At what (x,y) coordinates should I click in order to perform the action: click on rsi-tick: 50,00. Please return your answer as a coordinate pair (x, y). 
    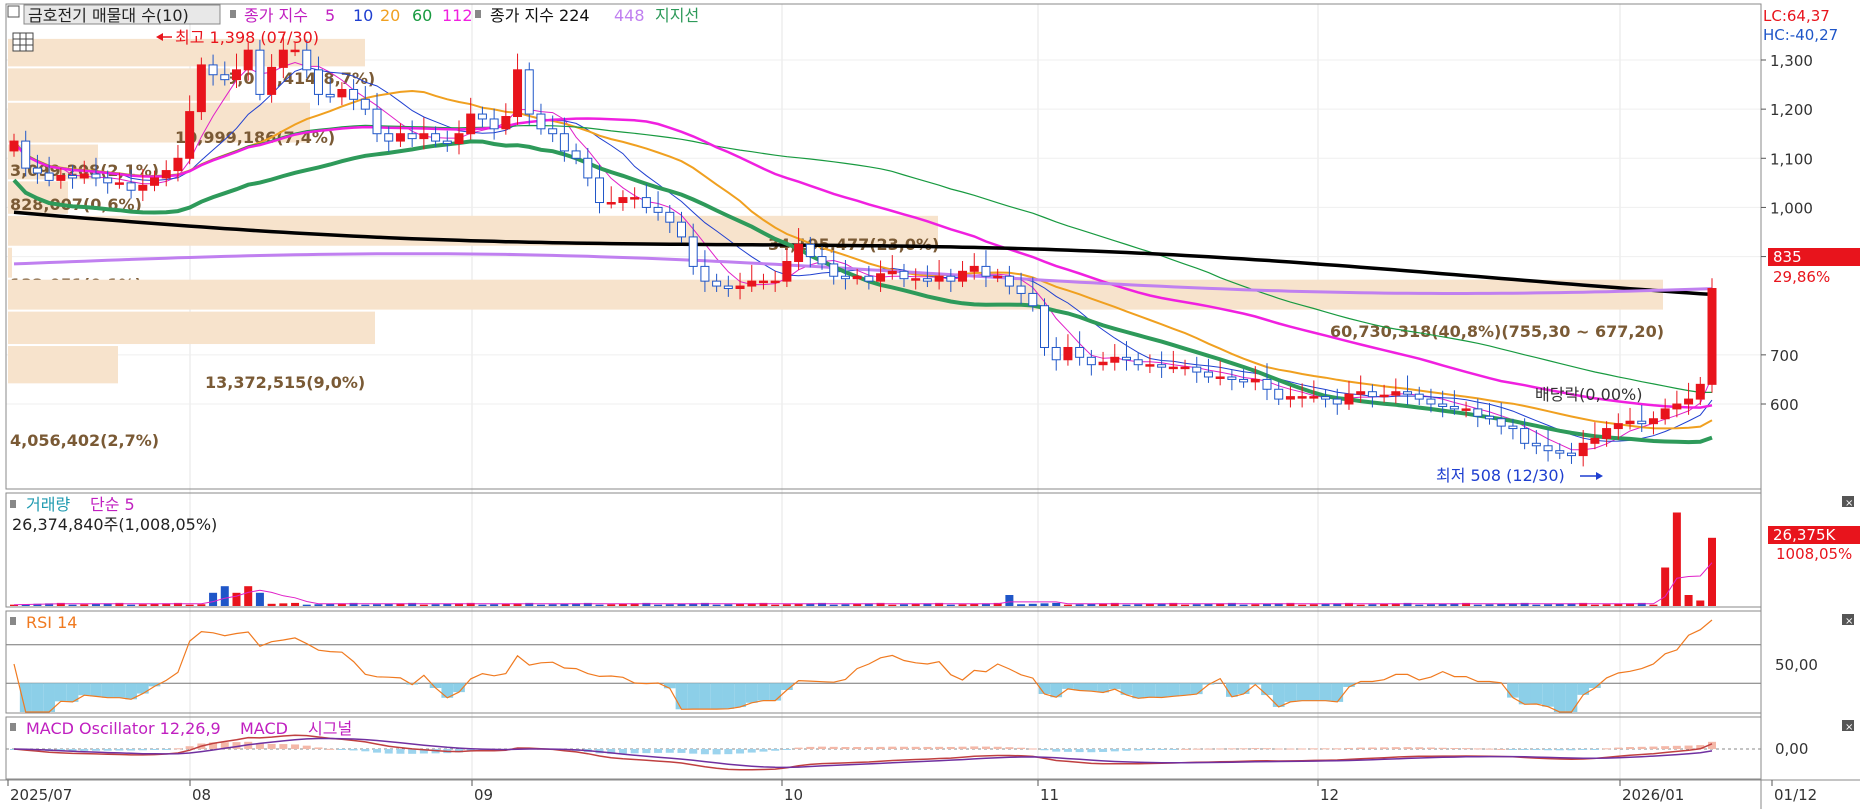
    Looking at the image, I should click on (1796, 665).